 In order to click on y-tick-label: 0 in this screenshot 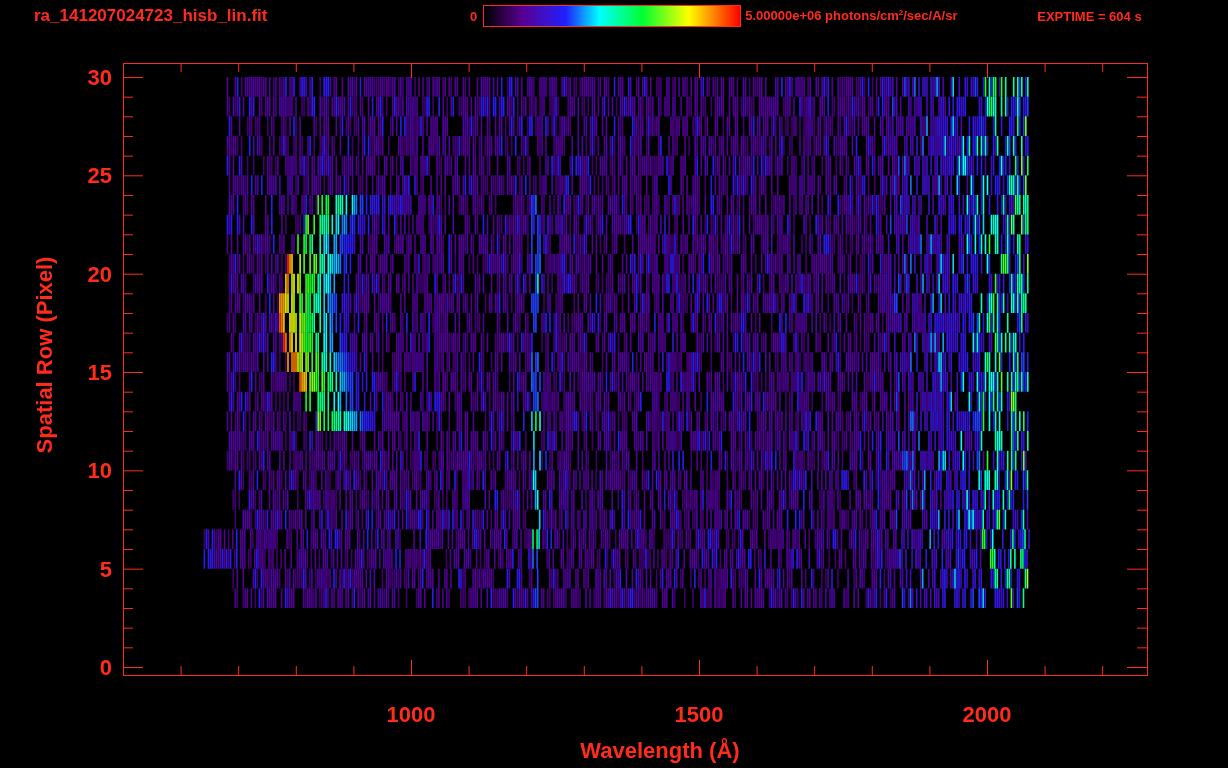, I will do `click(105, 667)`.